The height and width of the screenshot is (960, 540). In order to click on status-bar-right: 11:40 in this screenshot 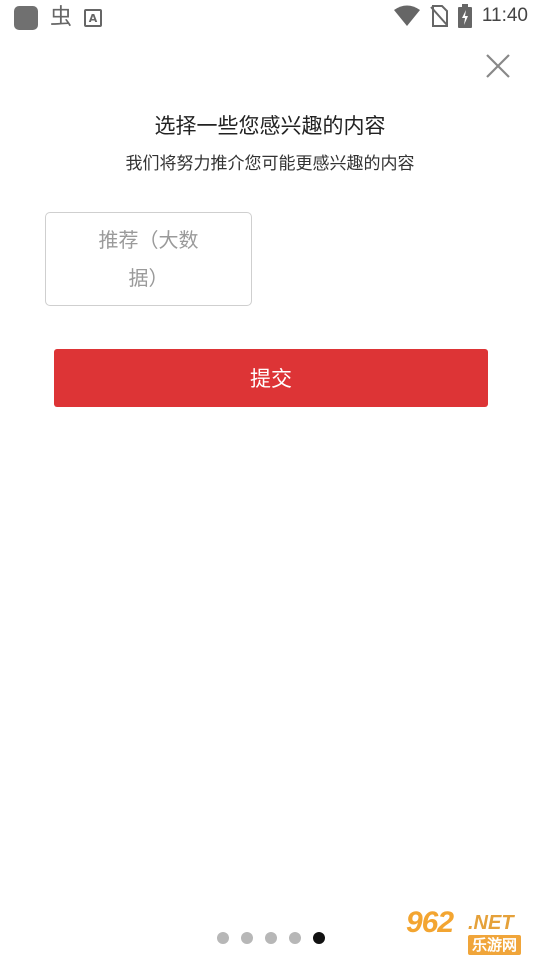, I will do `click(460, 16)`.